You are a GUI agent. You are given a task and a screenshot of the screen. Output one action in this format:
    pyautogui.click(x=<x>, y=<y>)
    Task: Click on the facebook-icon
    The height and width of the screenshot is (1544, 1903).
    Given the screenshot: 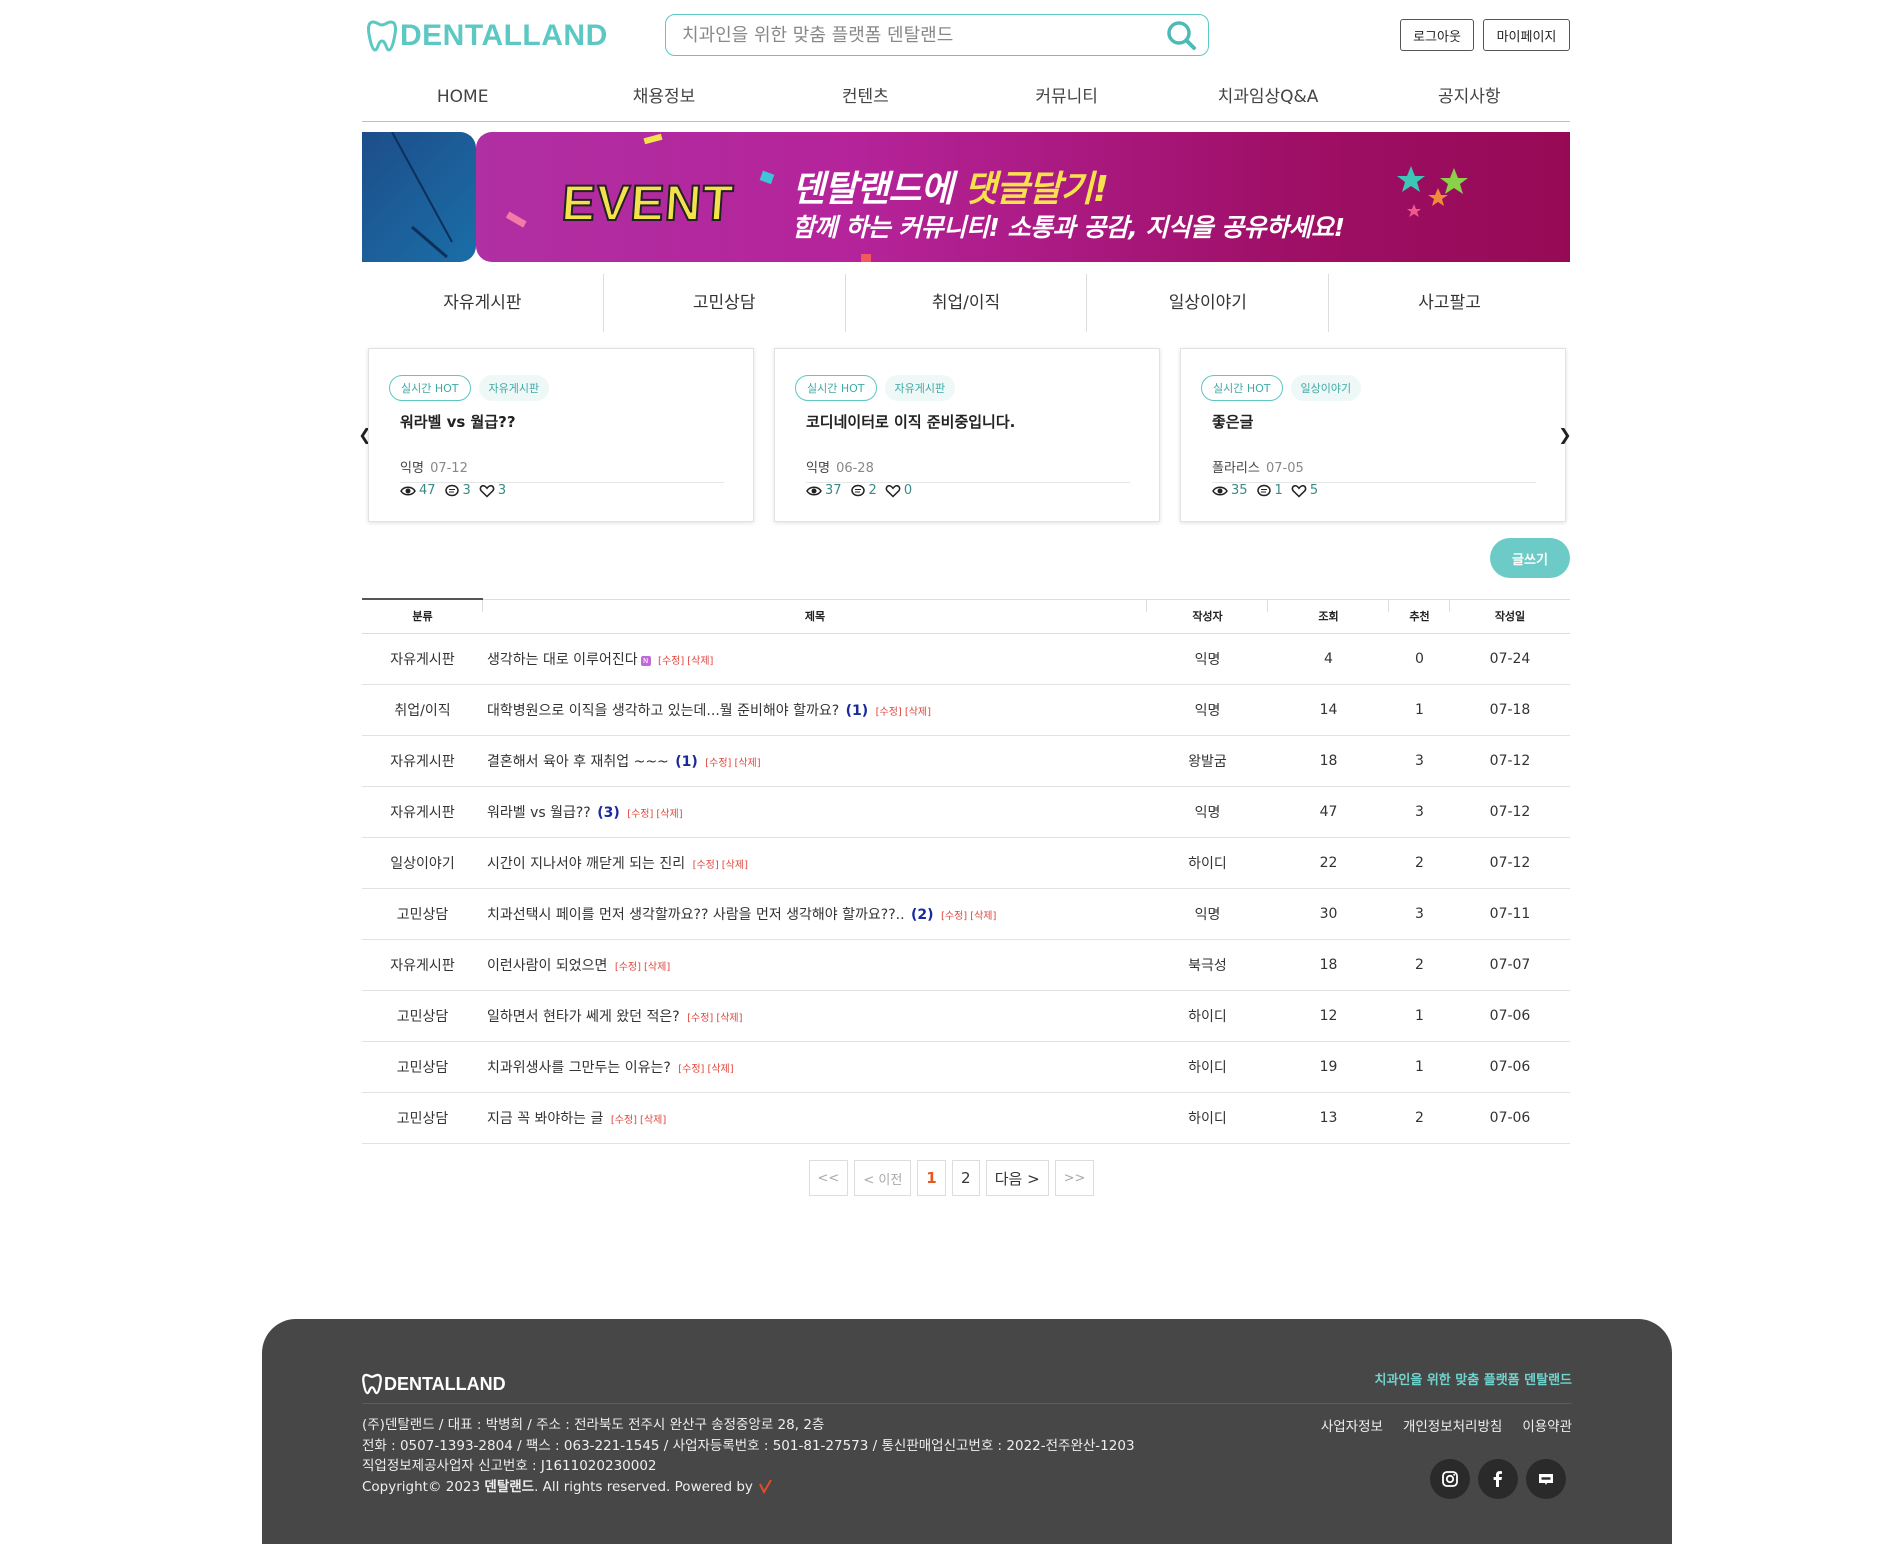 What is the action you would take?
    pyautogui.click(x=1498, y=1479)
    